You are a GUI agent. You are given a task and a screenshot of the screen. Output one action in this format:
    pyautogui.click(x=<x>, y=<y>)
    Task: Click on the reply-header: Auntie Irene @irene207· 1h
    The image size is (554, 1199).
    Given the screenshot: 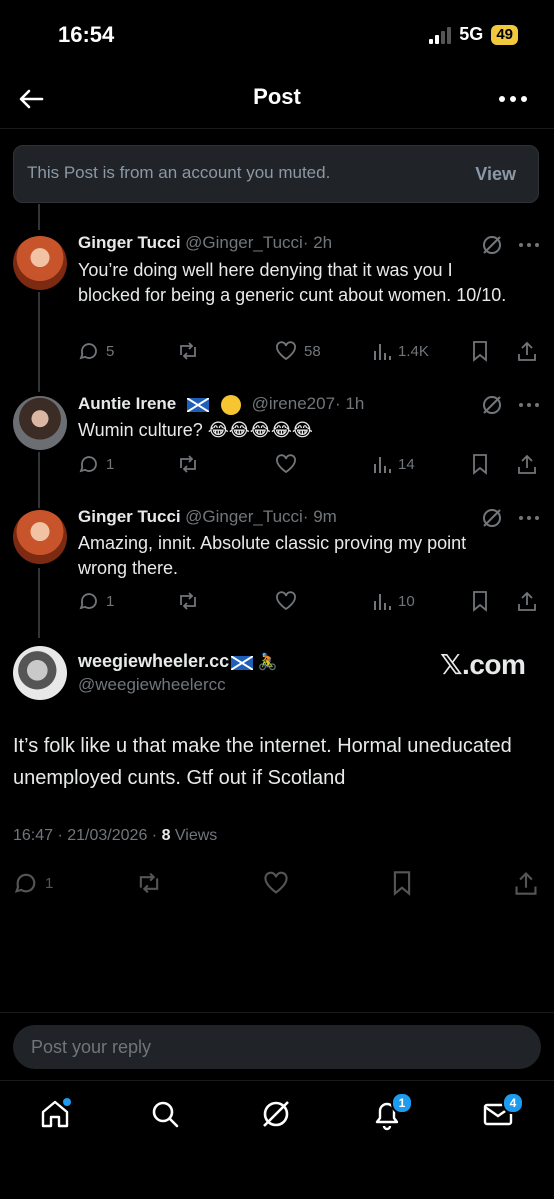 What is the action you would take?
    pyautogui.click(x=278, y=404)
    